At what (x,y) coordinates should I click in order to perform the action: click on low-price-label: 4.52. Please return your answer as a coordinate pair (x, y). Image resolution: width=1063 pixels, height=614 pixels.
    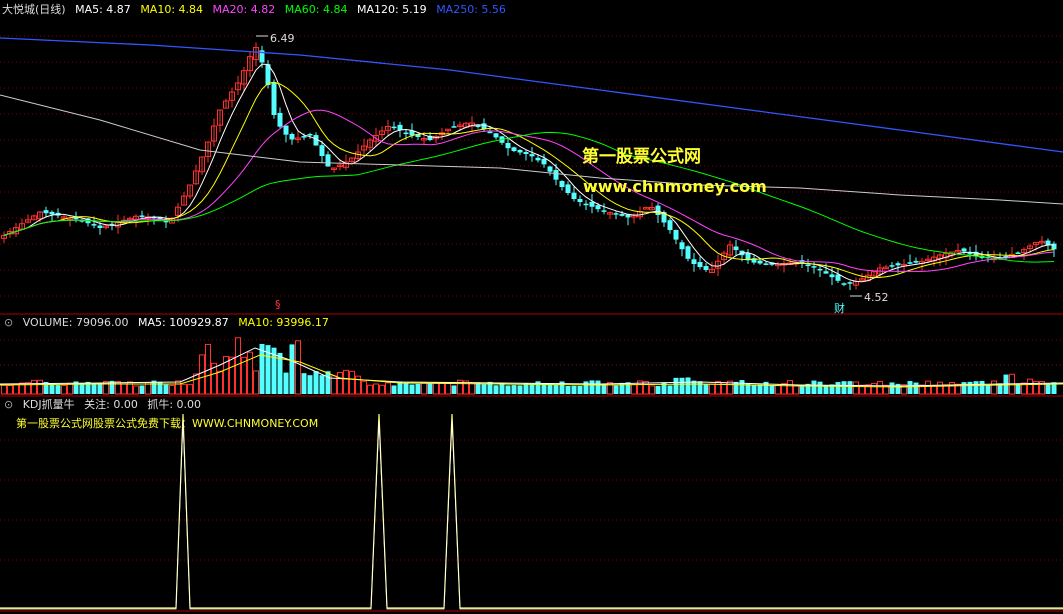
    Looking at the image, I should click on (876, 297).